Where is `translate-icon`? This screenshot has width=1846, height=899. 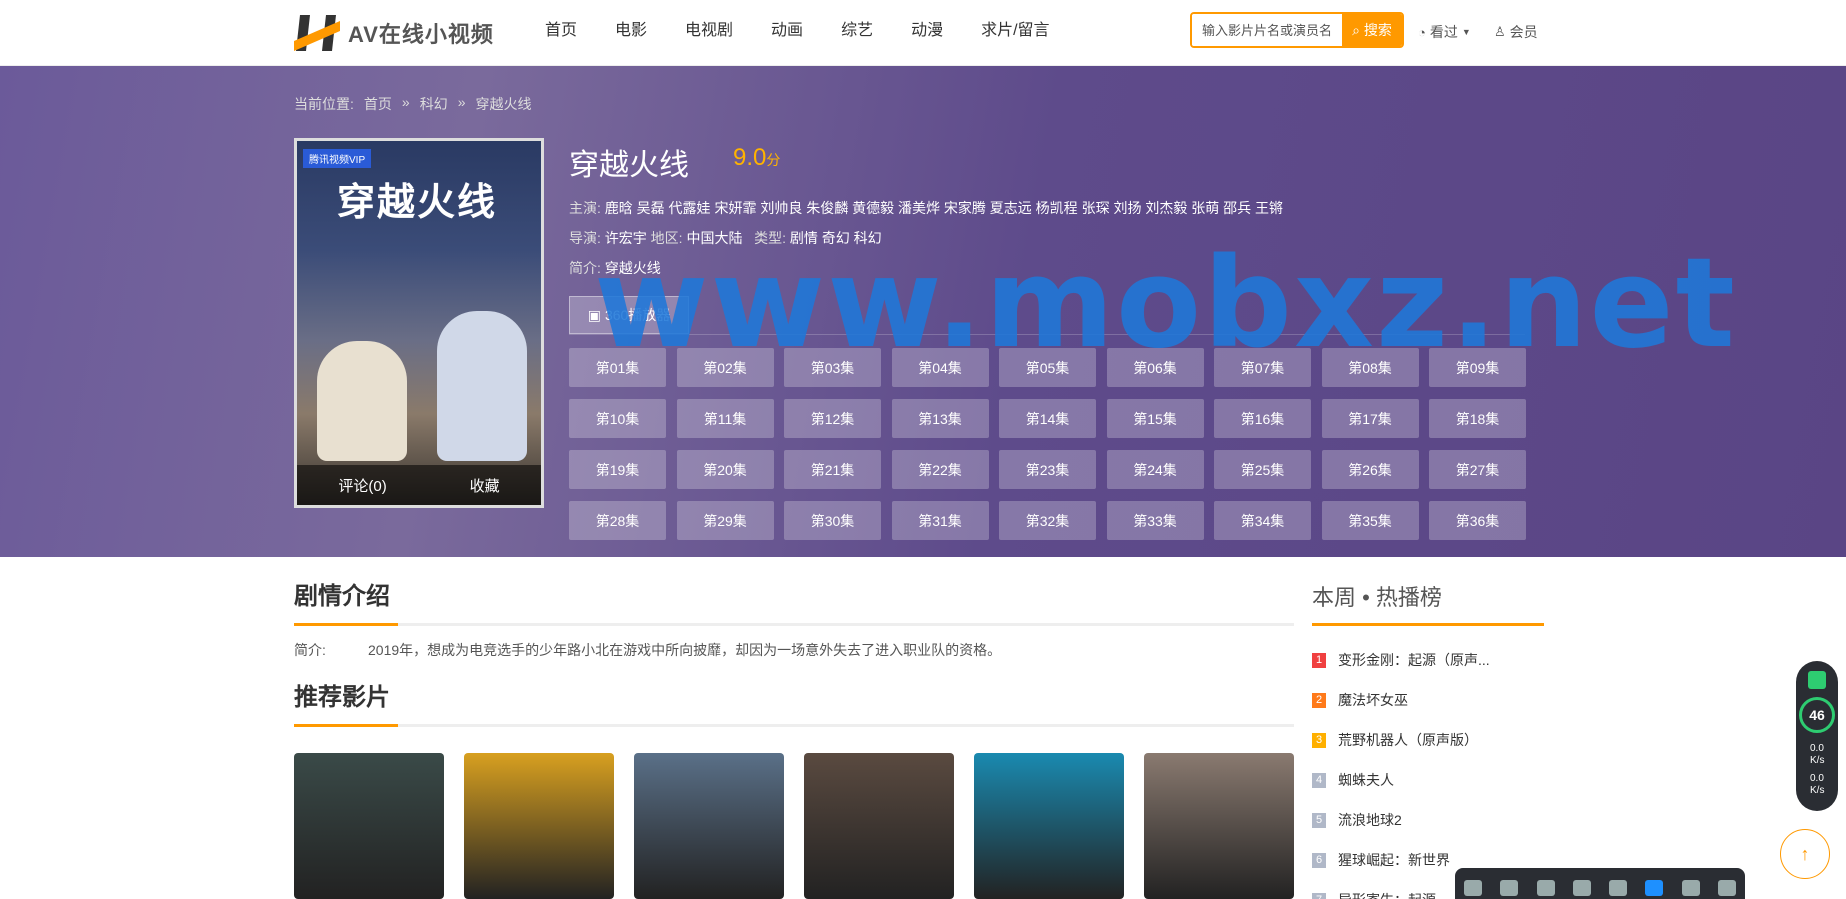
translate-icon is located at coordinates (1545, 888).